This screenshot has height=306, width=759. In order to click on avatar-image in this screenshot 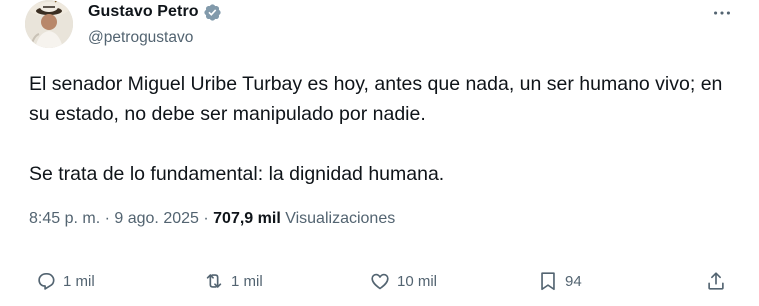, I will do `click(49, 24)`.